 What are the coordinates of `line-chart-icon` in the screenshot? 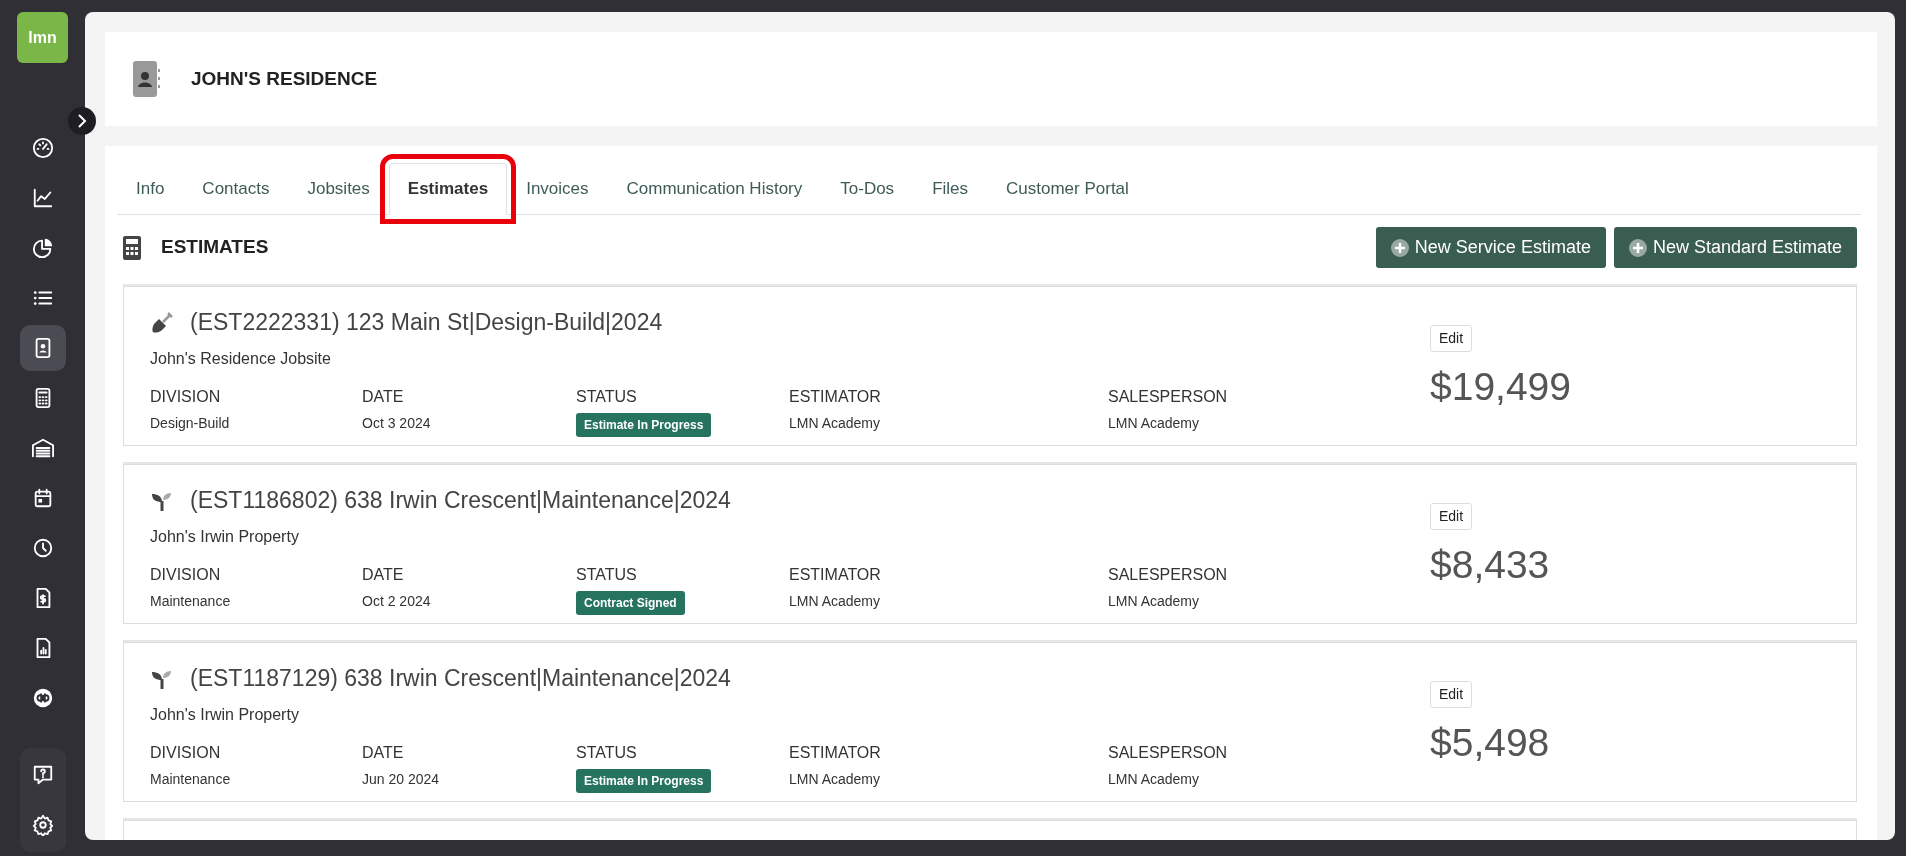 It's located at (42, 198).